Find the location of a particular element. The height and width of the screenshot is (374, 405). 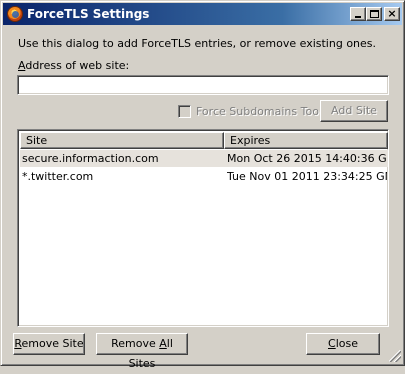

close-window-button: × is located at coordinates (392, 14).